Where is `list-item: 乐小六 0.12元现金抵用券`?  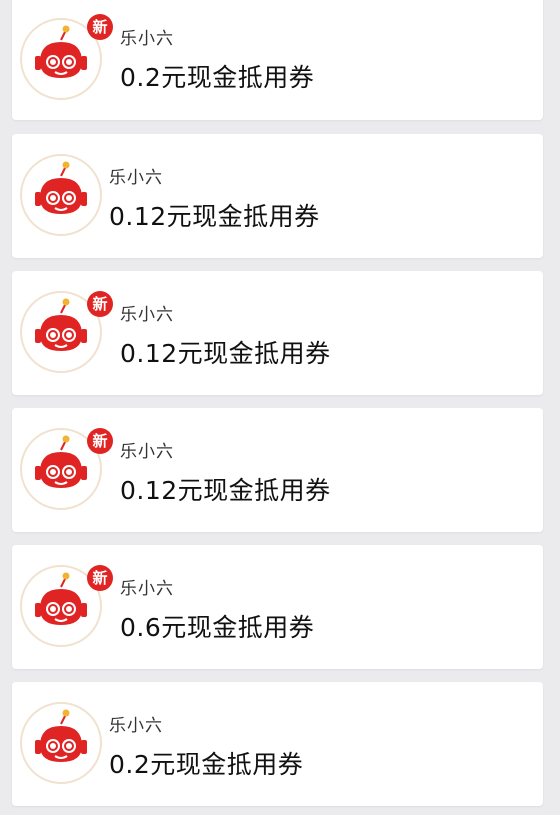
list-item: 乐小六 0.12元现金抵用券 is located at coordinates (277, 196).